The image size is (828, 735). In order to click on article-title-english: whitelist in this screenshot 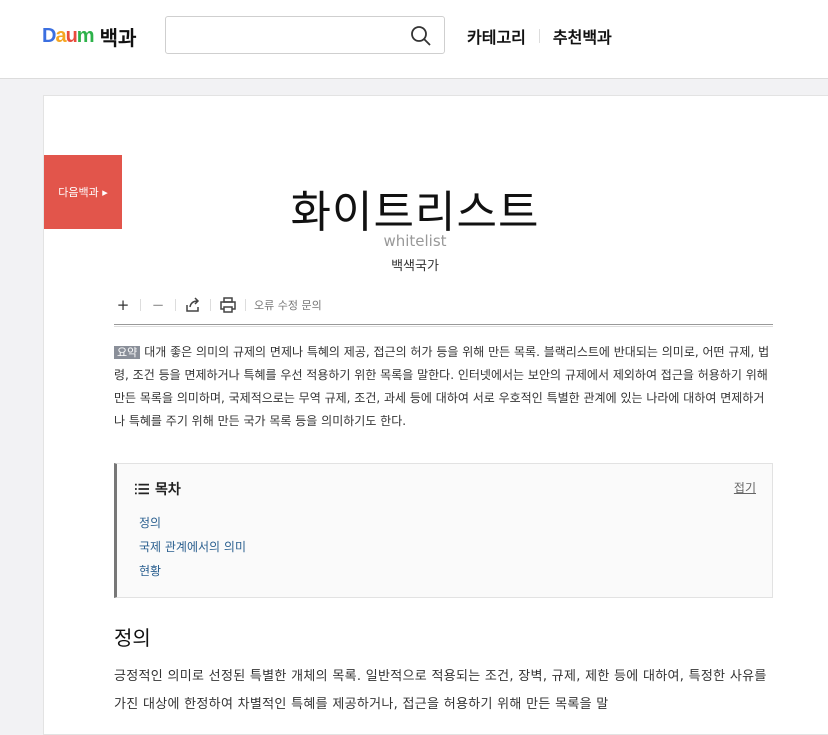, I will do `click(415, 241)`.